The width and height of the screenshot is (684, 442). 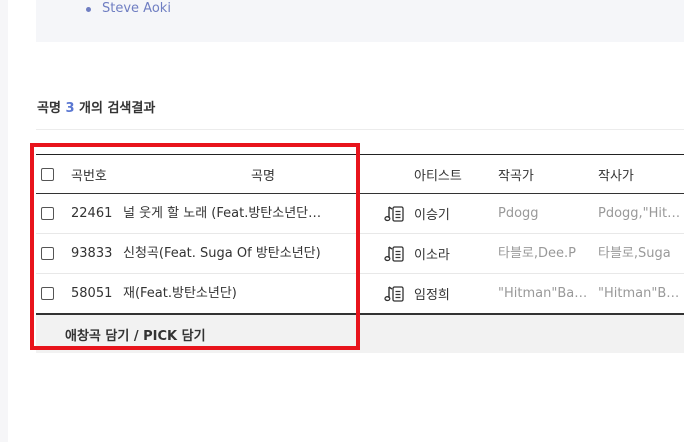 What do you see at coordinates (70, 108) in the screenshot?
I see `result-count: 3` at bounding box center [70, 108].